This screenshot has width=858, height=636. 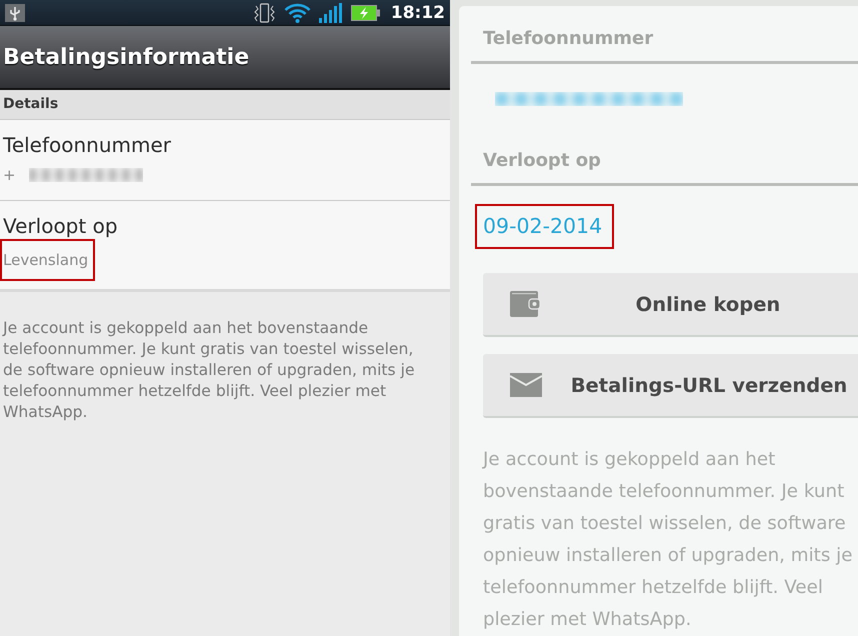 I want to click on signal-icon, so click(x=330, y=12).